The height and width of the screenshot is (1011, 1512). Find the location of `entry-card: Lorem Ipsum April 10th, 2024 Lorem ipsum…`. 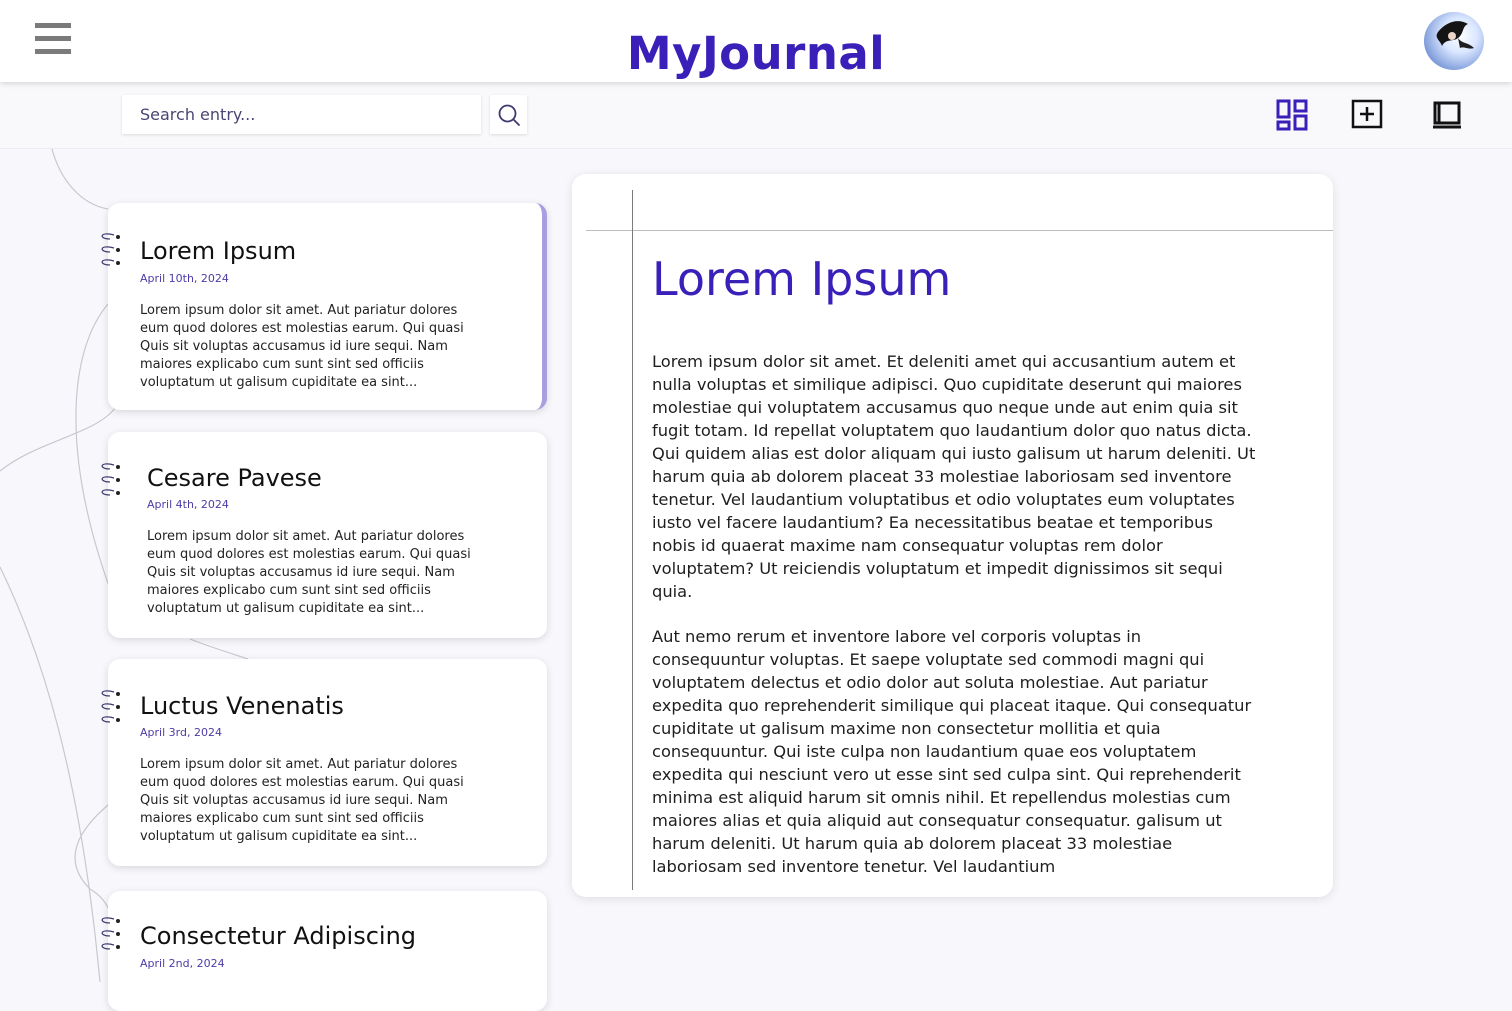

entry-card: Lorem Ipsum April 10th, 2024 Lorem ipsum… is located at coordinates (324, 306).